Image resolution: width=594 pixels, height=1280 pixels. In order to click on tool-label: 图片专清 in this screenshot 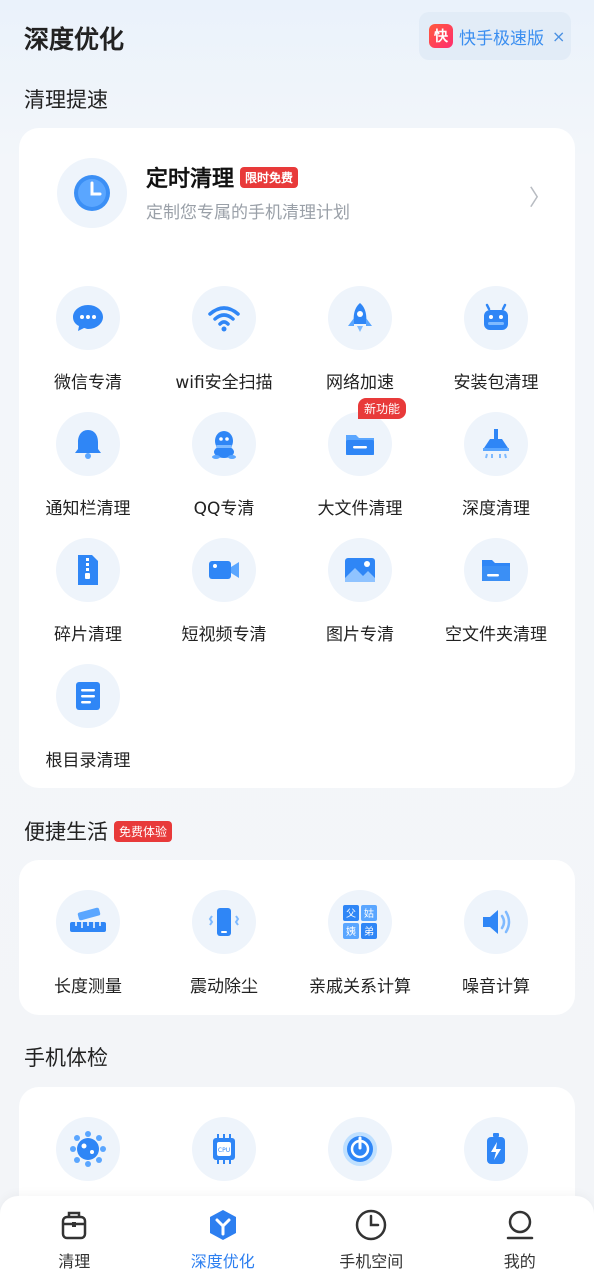, I will do `click(360, 635)`.